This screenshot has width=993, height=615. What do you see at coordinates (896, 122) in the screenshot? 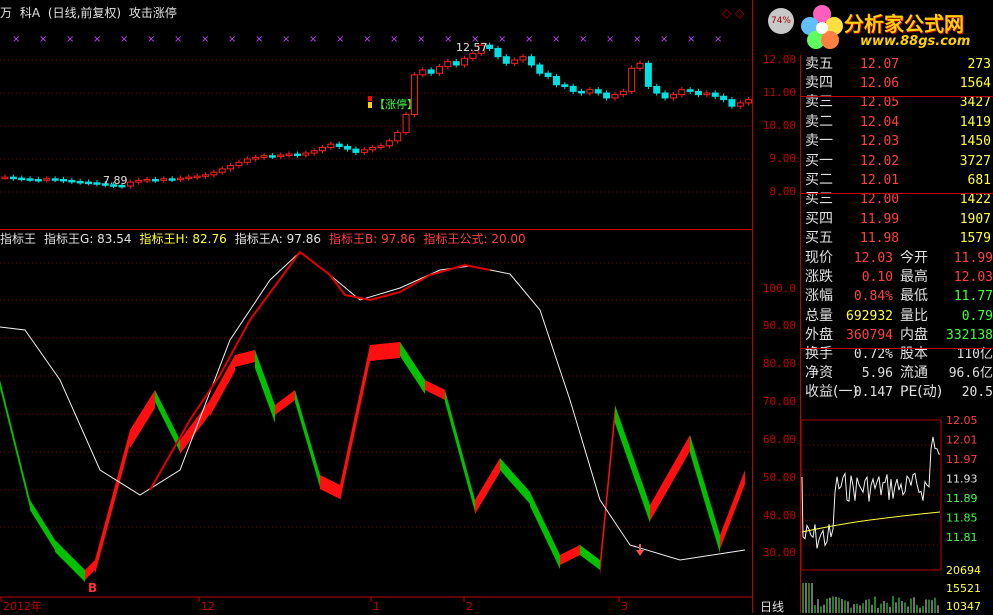
I see `quote-row: 卖二 12.04 1419` at bounding box center [896, 122].